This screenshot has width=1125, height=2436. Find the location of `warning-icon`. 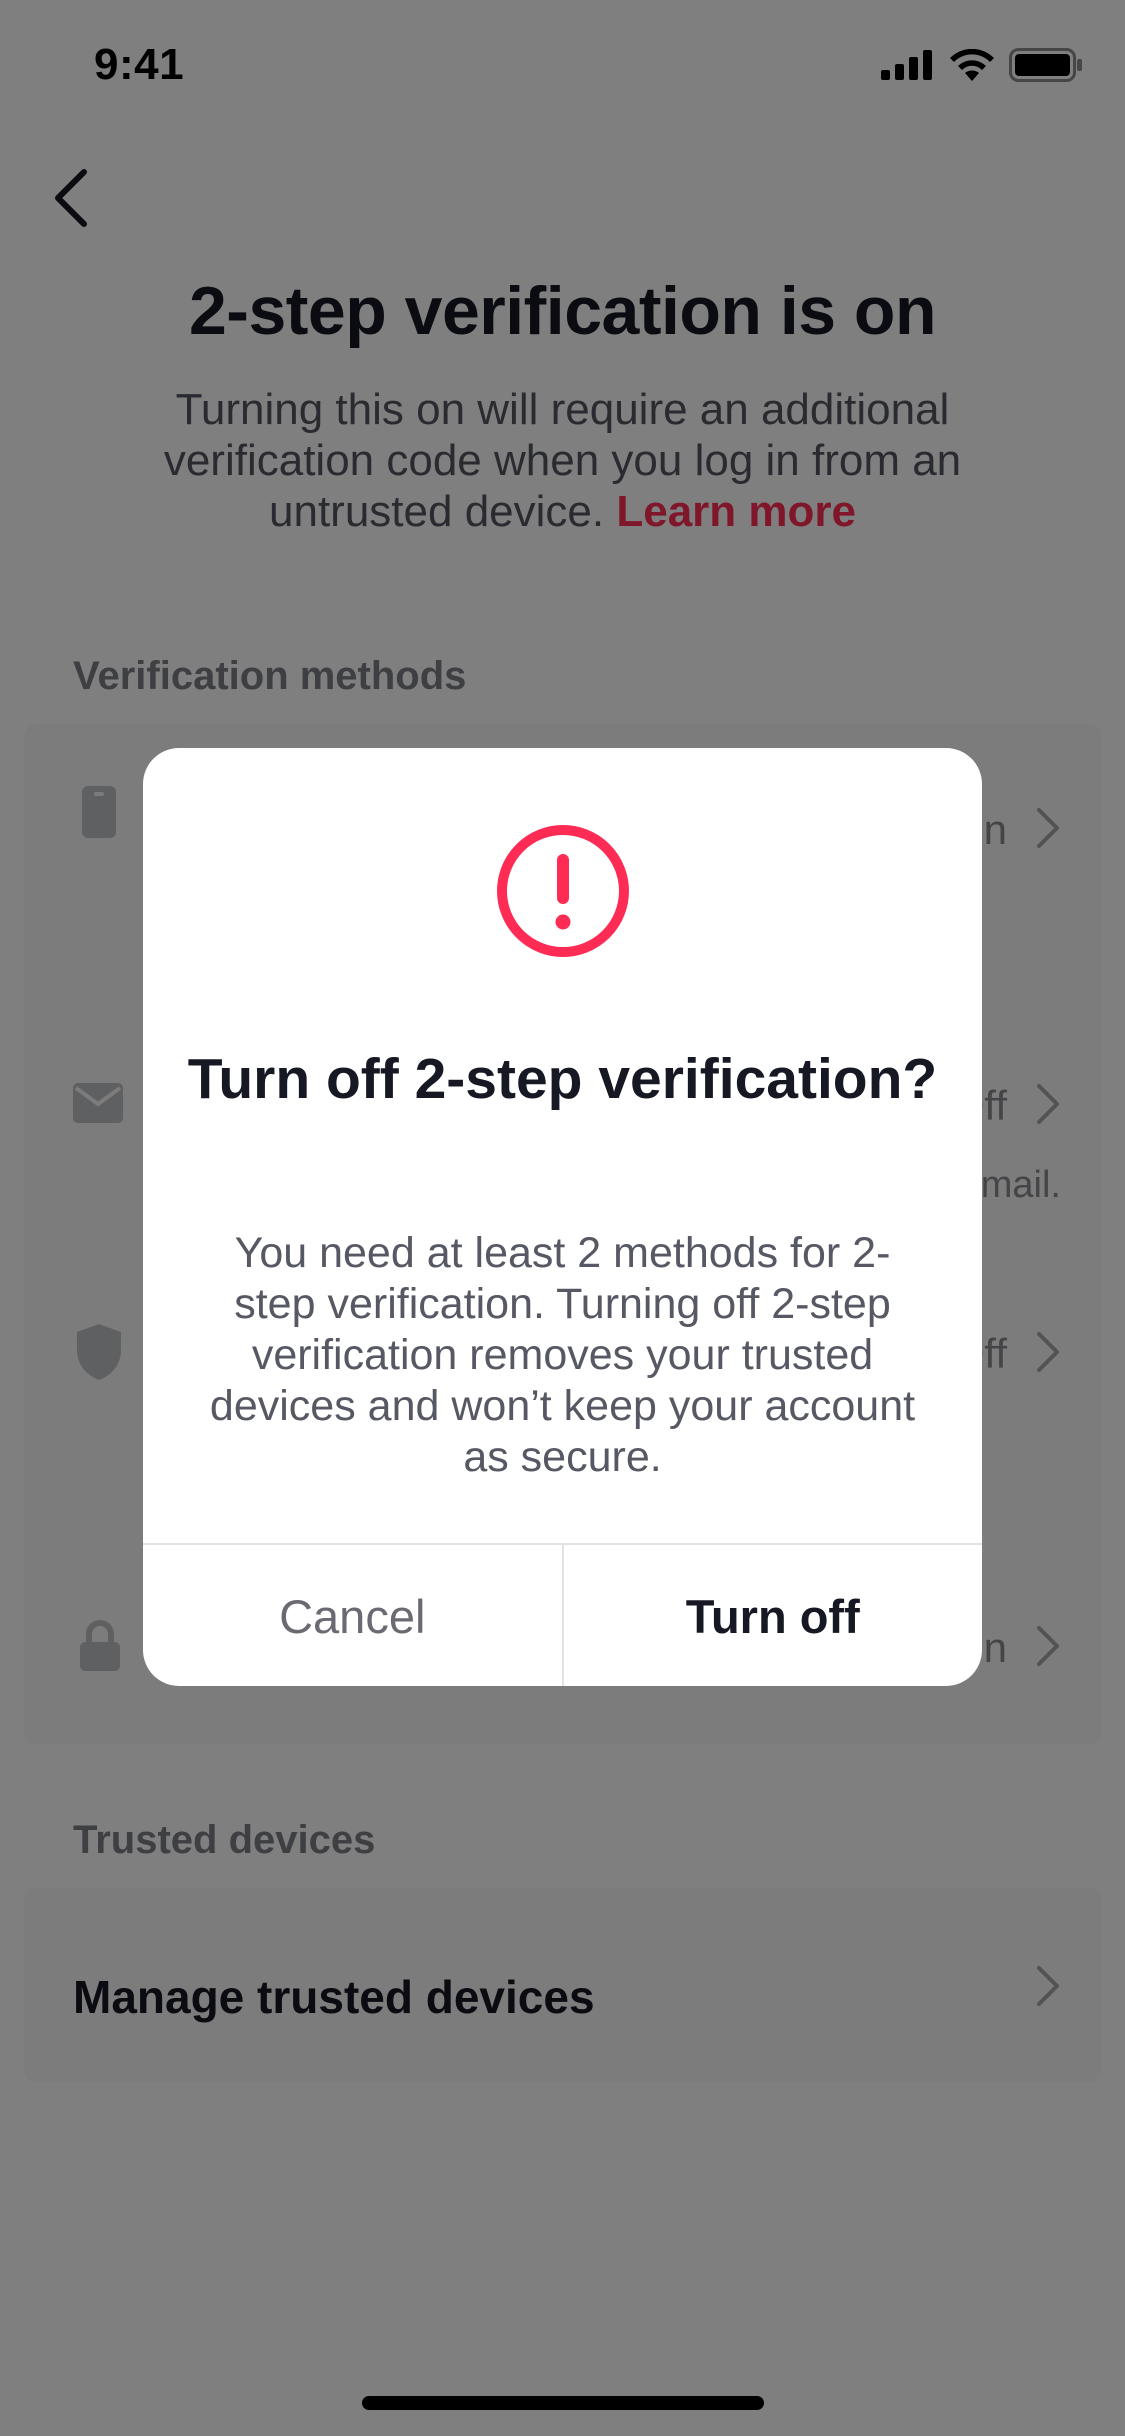

warning-icon is located at coordinates (563, 891).